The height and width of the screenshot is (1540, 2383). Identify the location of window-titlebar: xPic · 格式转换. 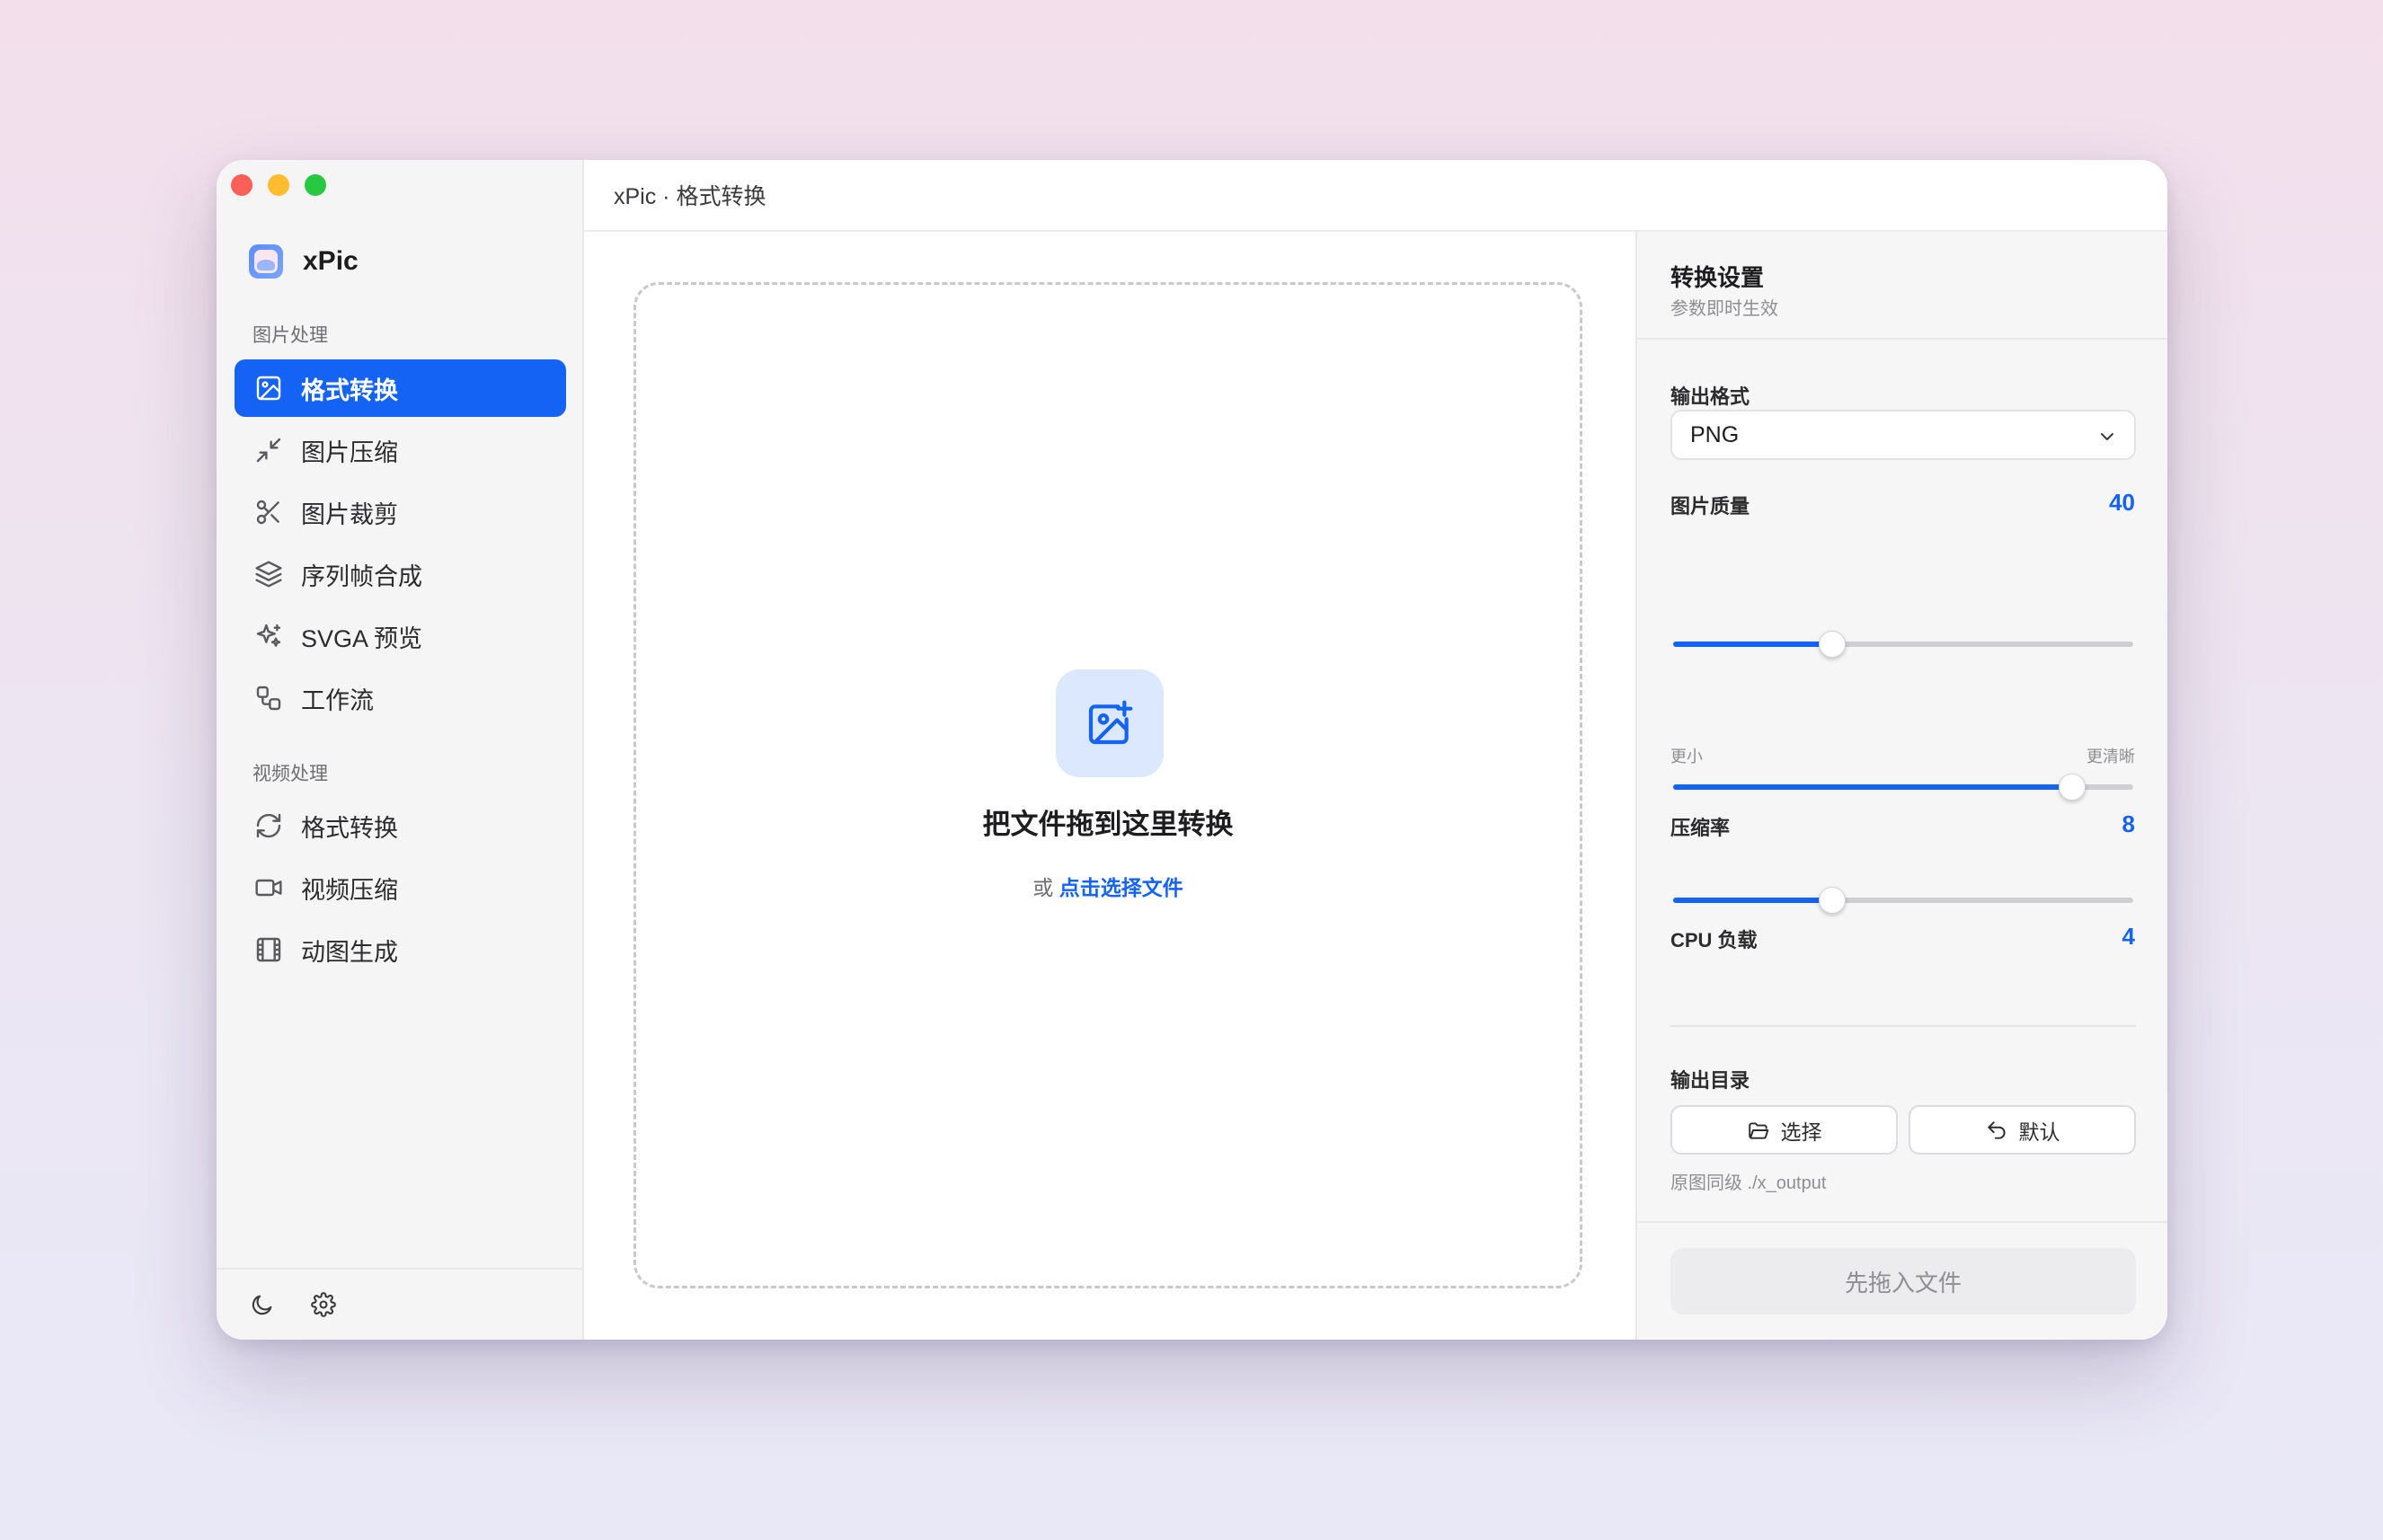
(1375, 196).